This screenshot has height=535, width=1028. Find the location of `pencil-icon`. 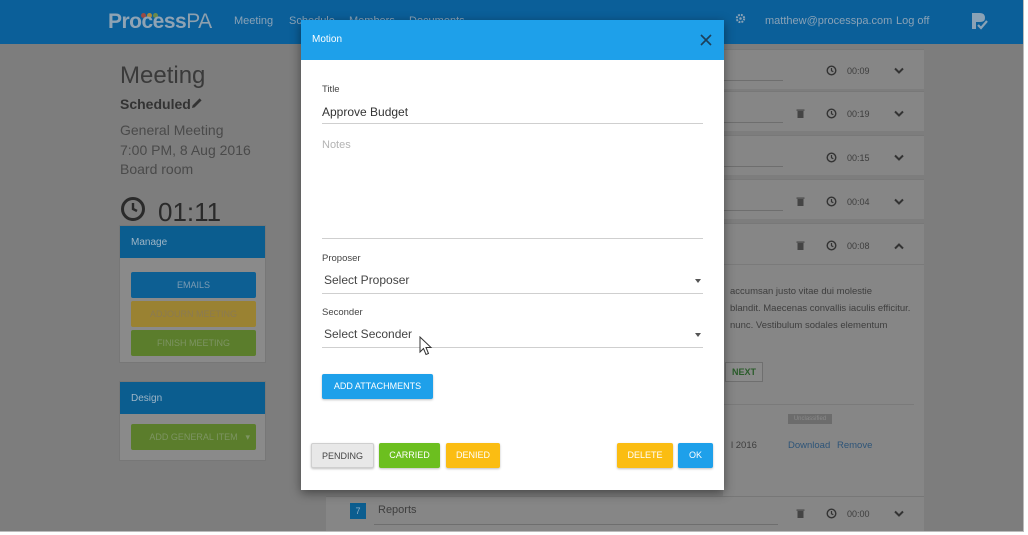

pencil-icon is located at coordinates (197, 103).